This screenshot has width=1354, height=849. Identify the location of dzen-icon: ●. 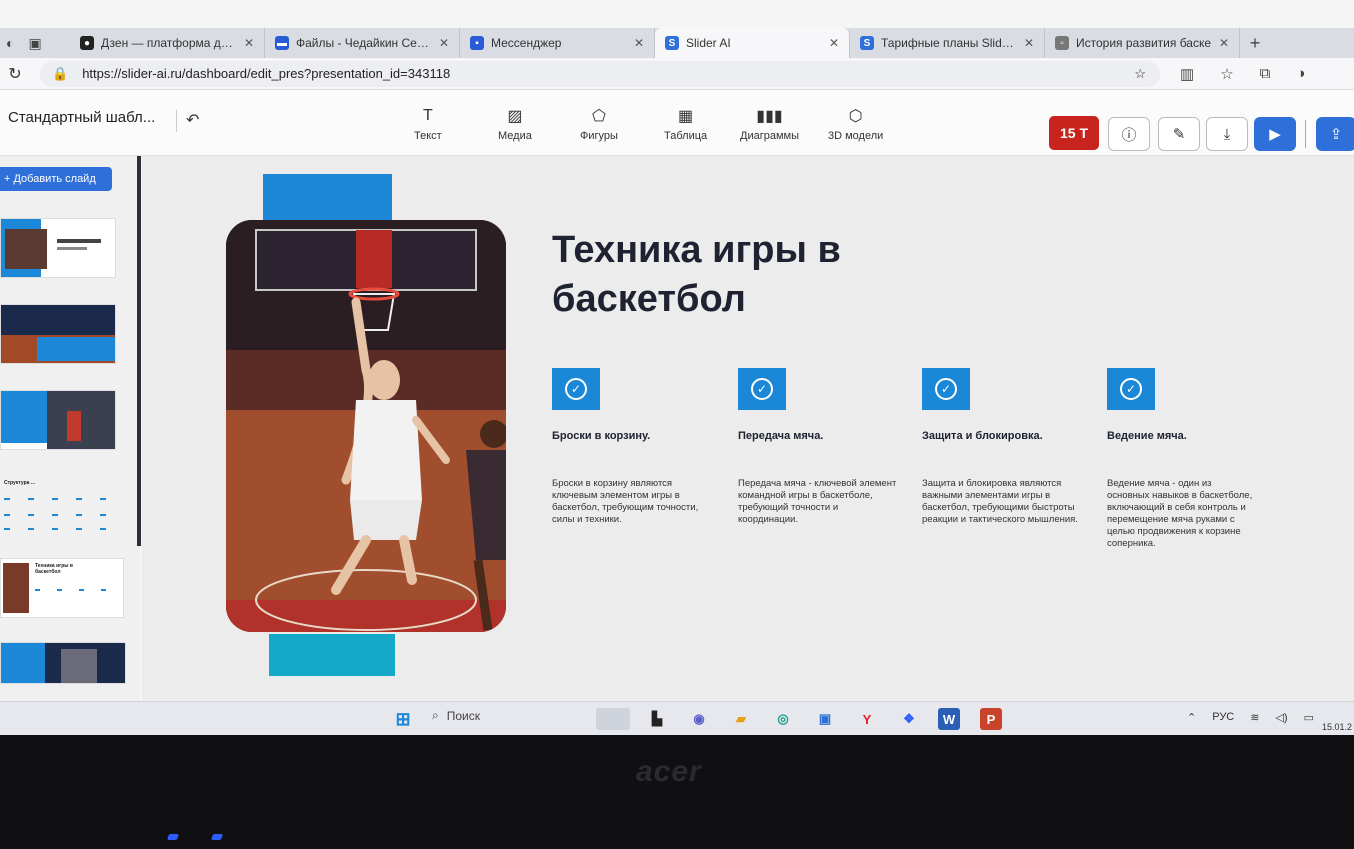
(87, 43).